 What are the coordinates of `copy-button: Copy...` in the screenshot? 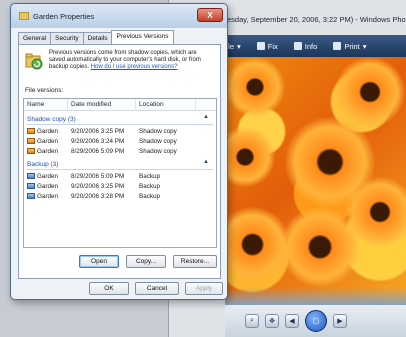 It's located at (146, 261).